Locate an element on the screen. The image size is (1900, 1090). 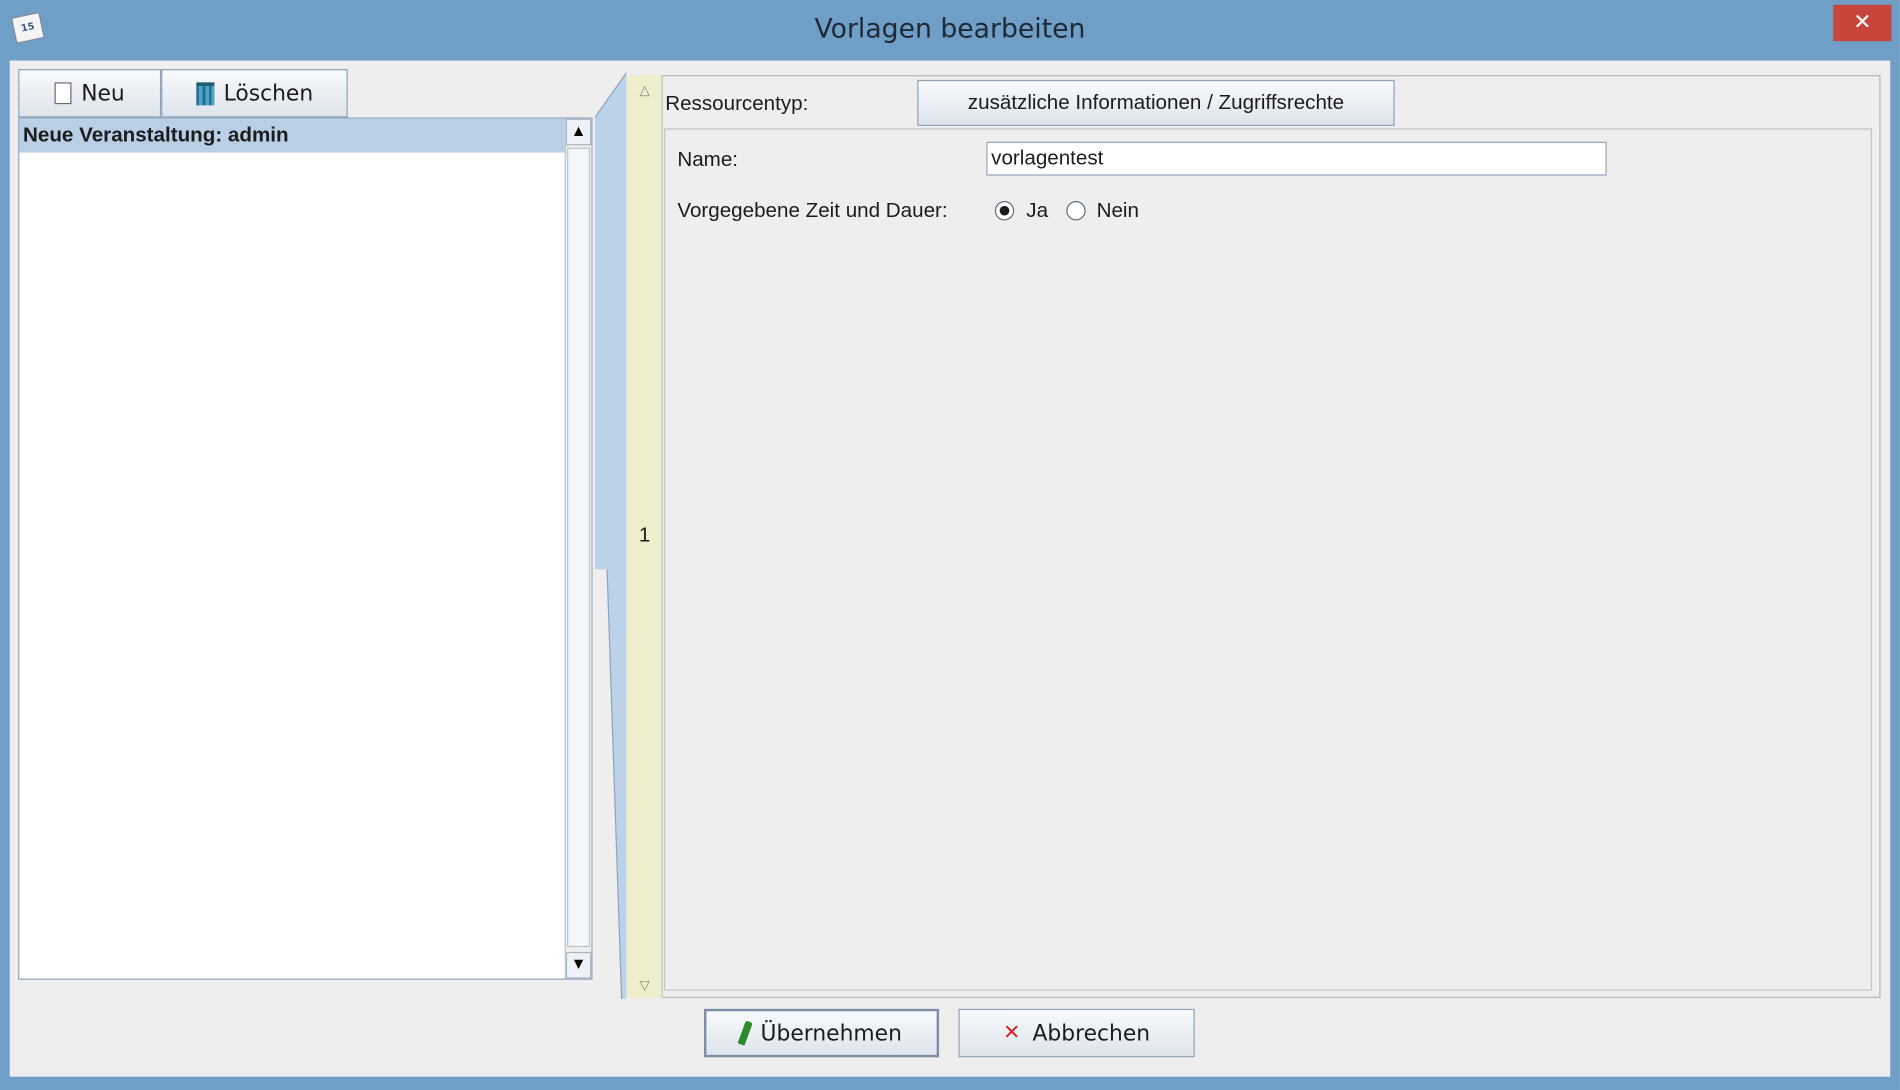
close-button: ✕ is located at coordinates (1862, 23).